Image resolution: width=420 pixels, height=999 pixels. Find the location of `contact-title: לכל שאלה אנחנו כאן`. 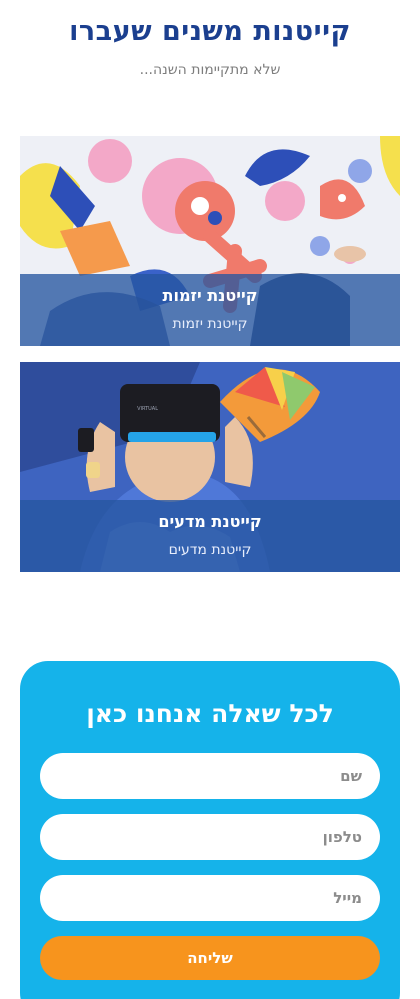

contact-title: לכל שאלה אנחנו כאן is located at coordinates (210, 713).